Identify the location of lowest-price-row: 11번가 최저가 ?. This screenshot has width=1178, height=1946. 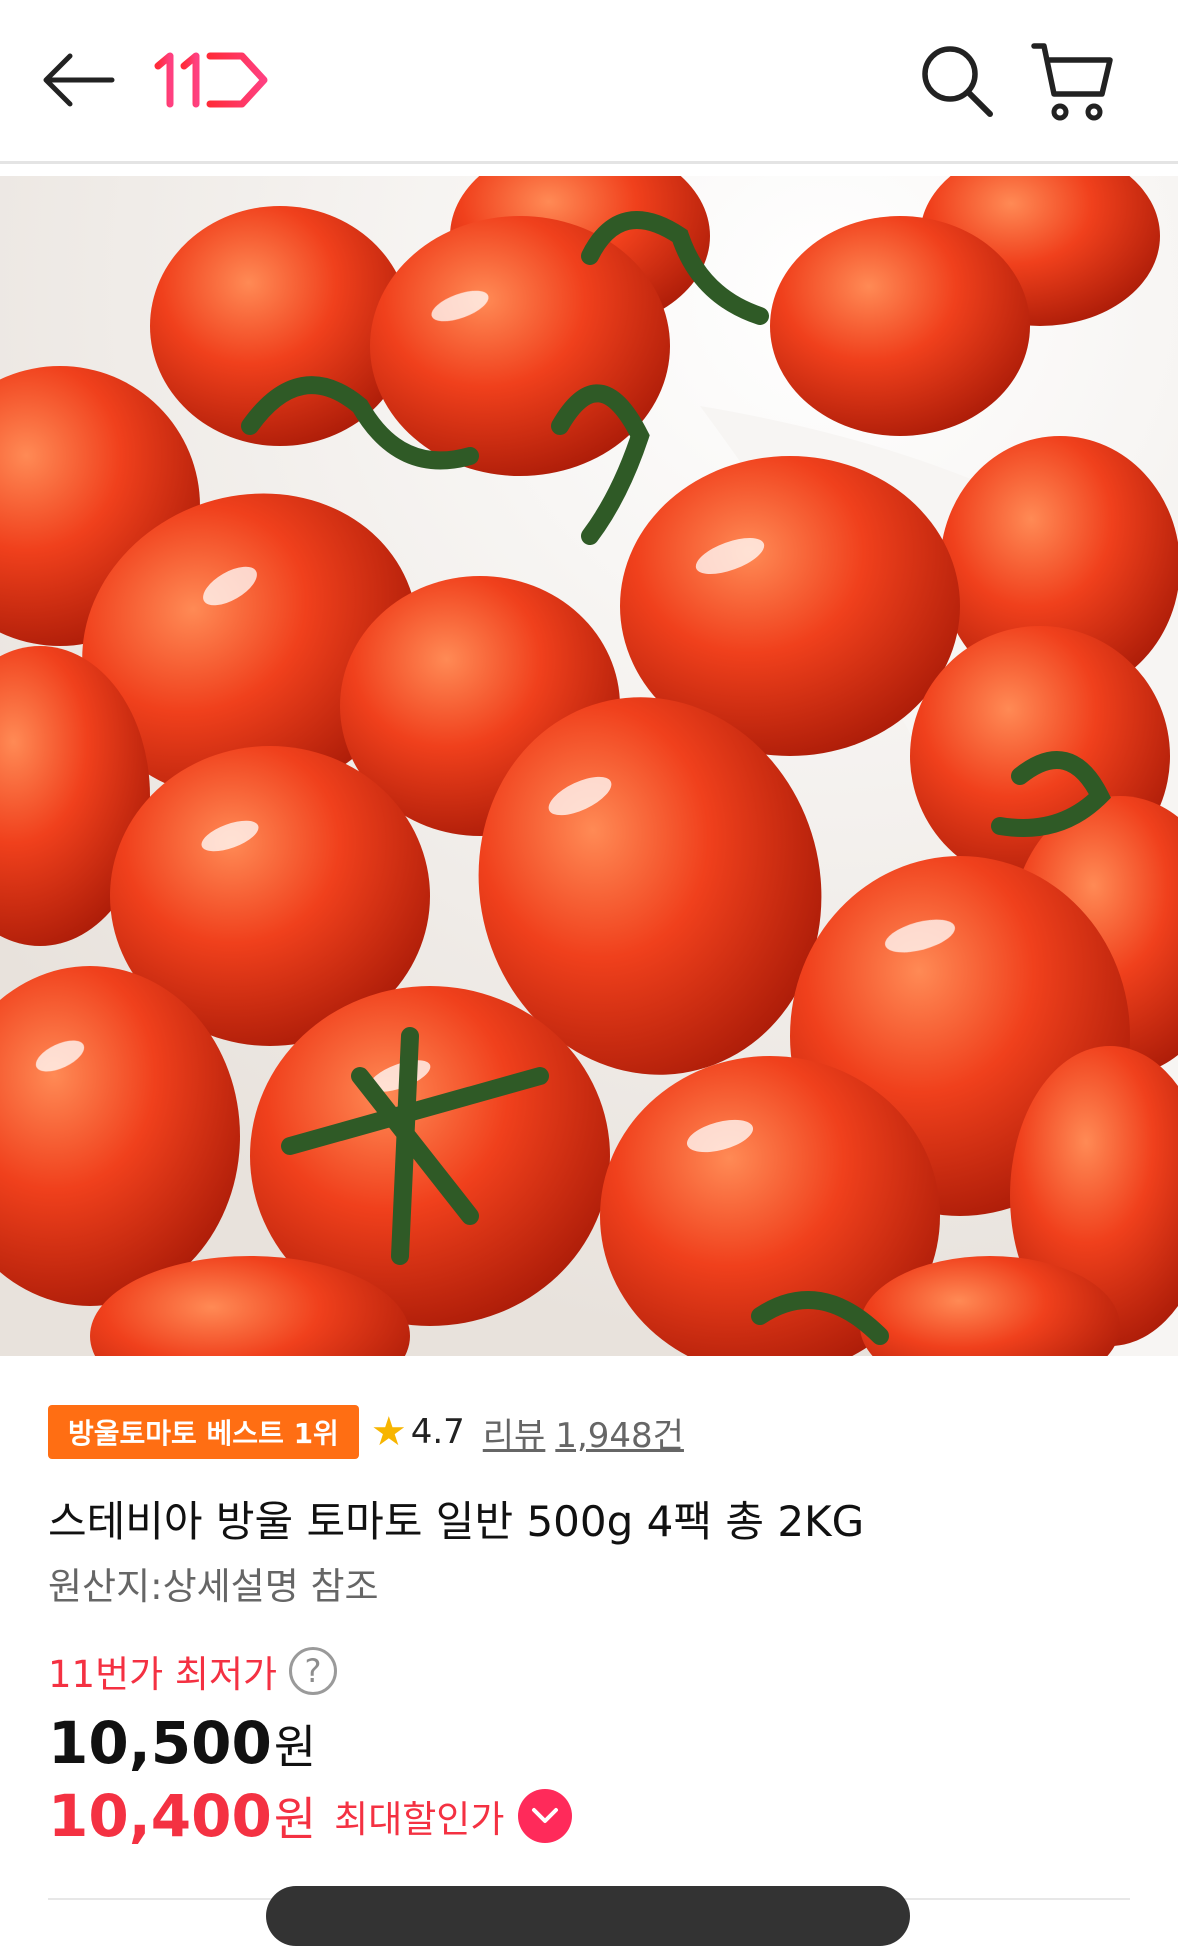
(193, 1671).